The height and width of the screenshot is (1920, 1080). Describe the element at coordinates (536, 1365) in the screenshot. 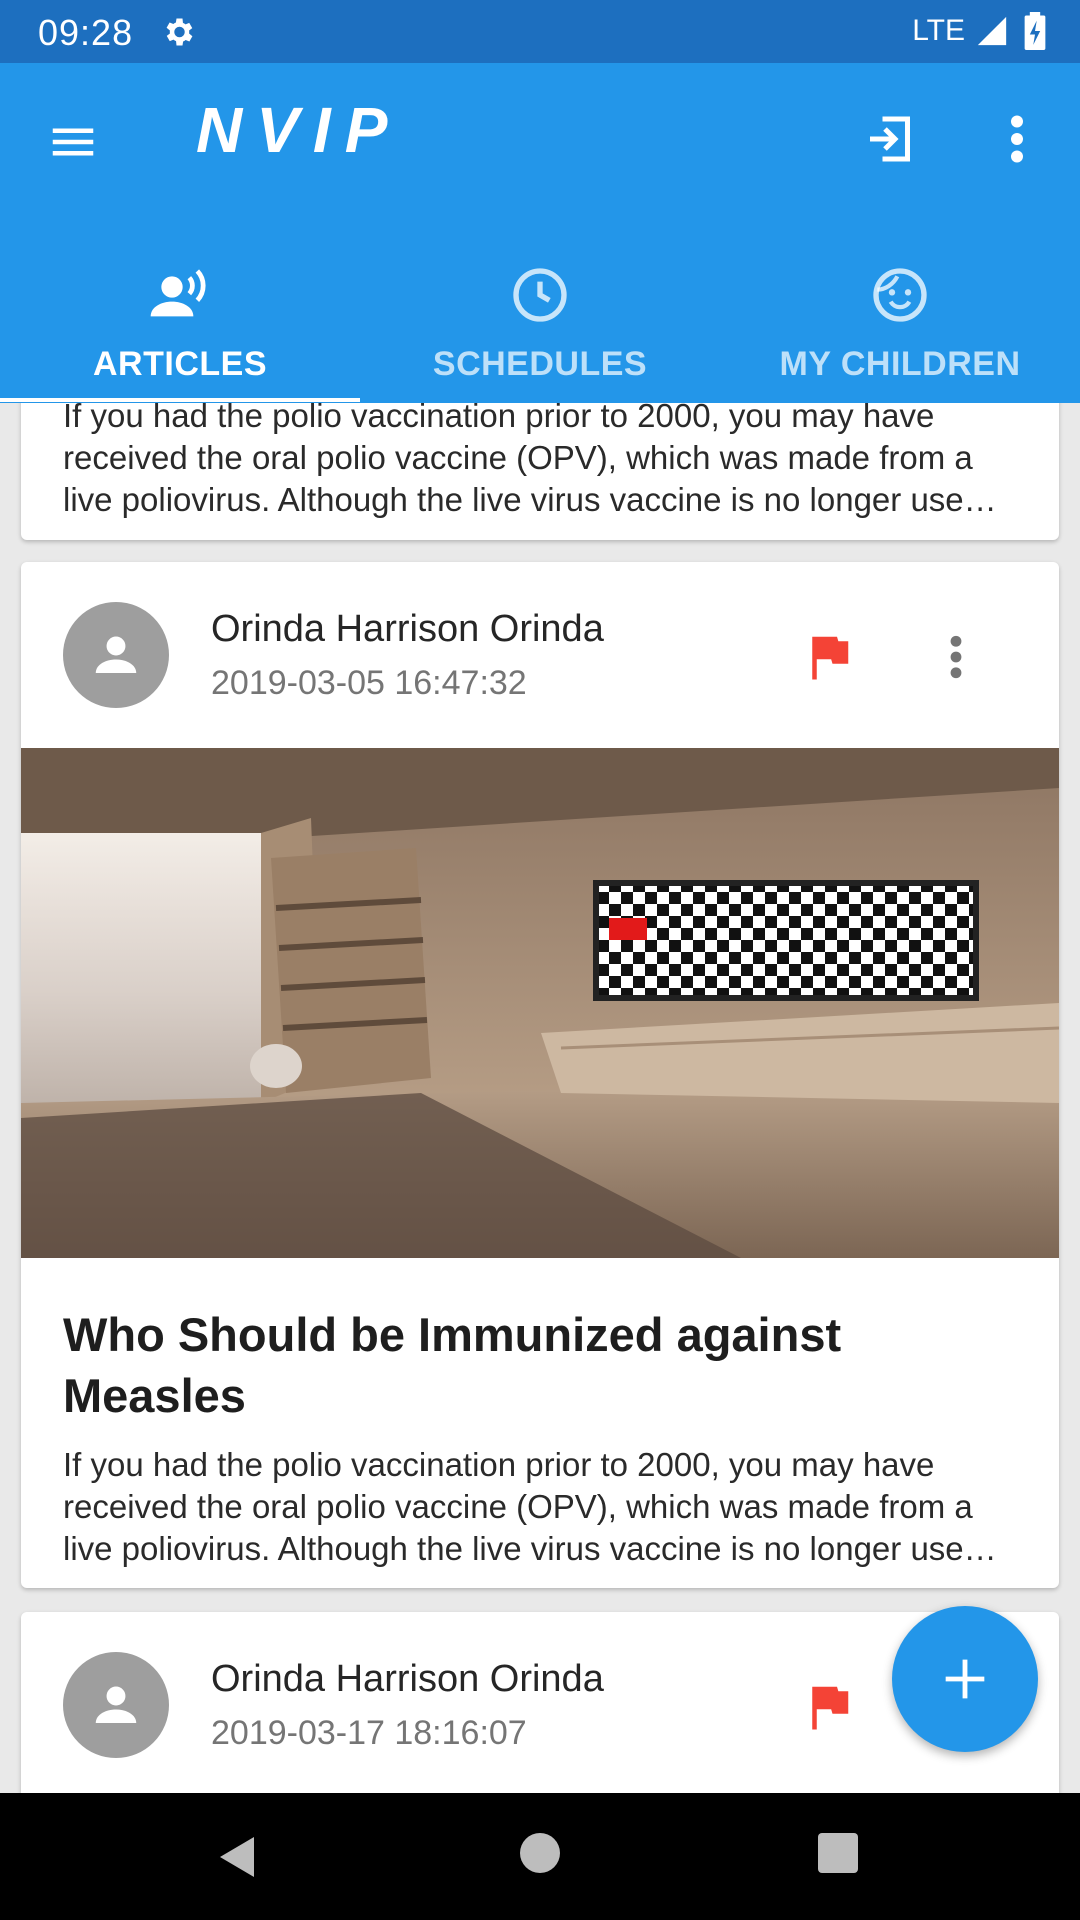

I see `article-title: Who Should be Immunized against Measles` at that location.